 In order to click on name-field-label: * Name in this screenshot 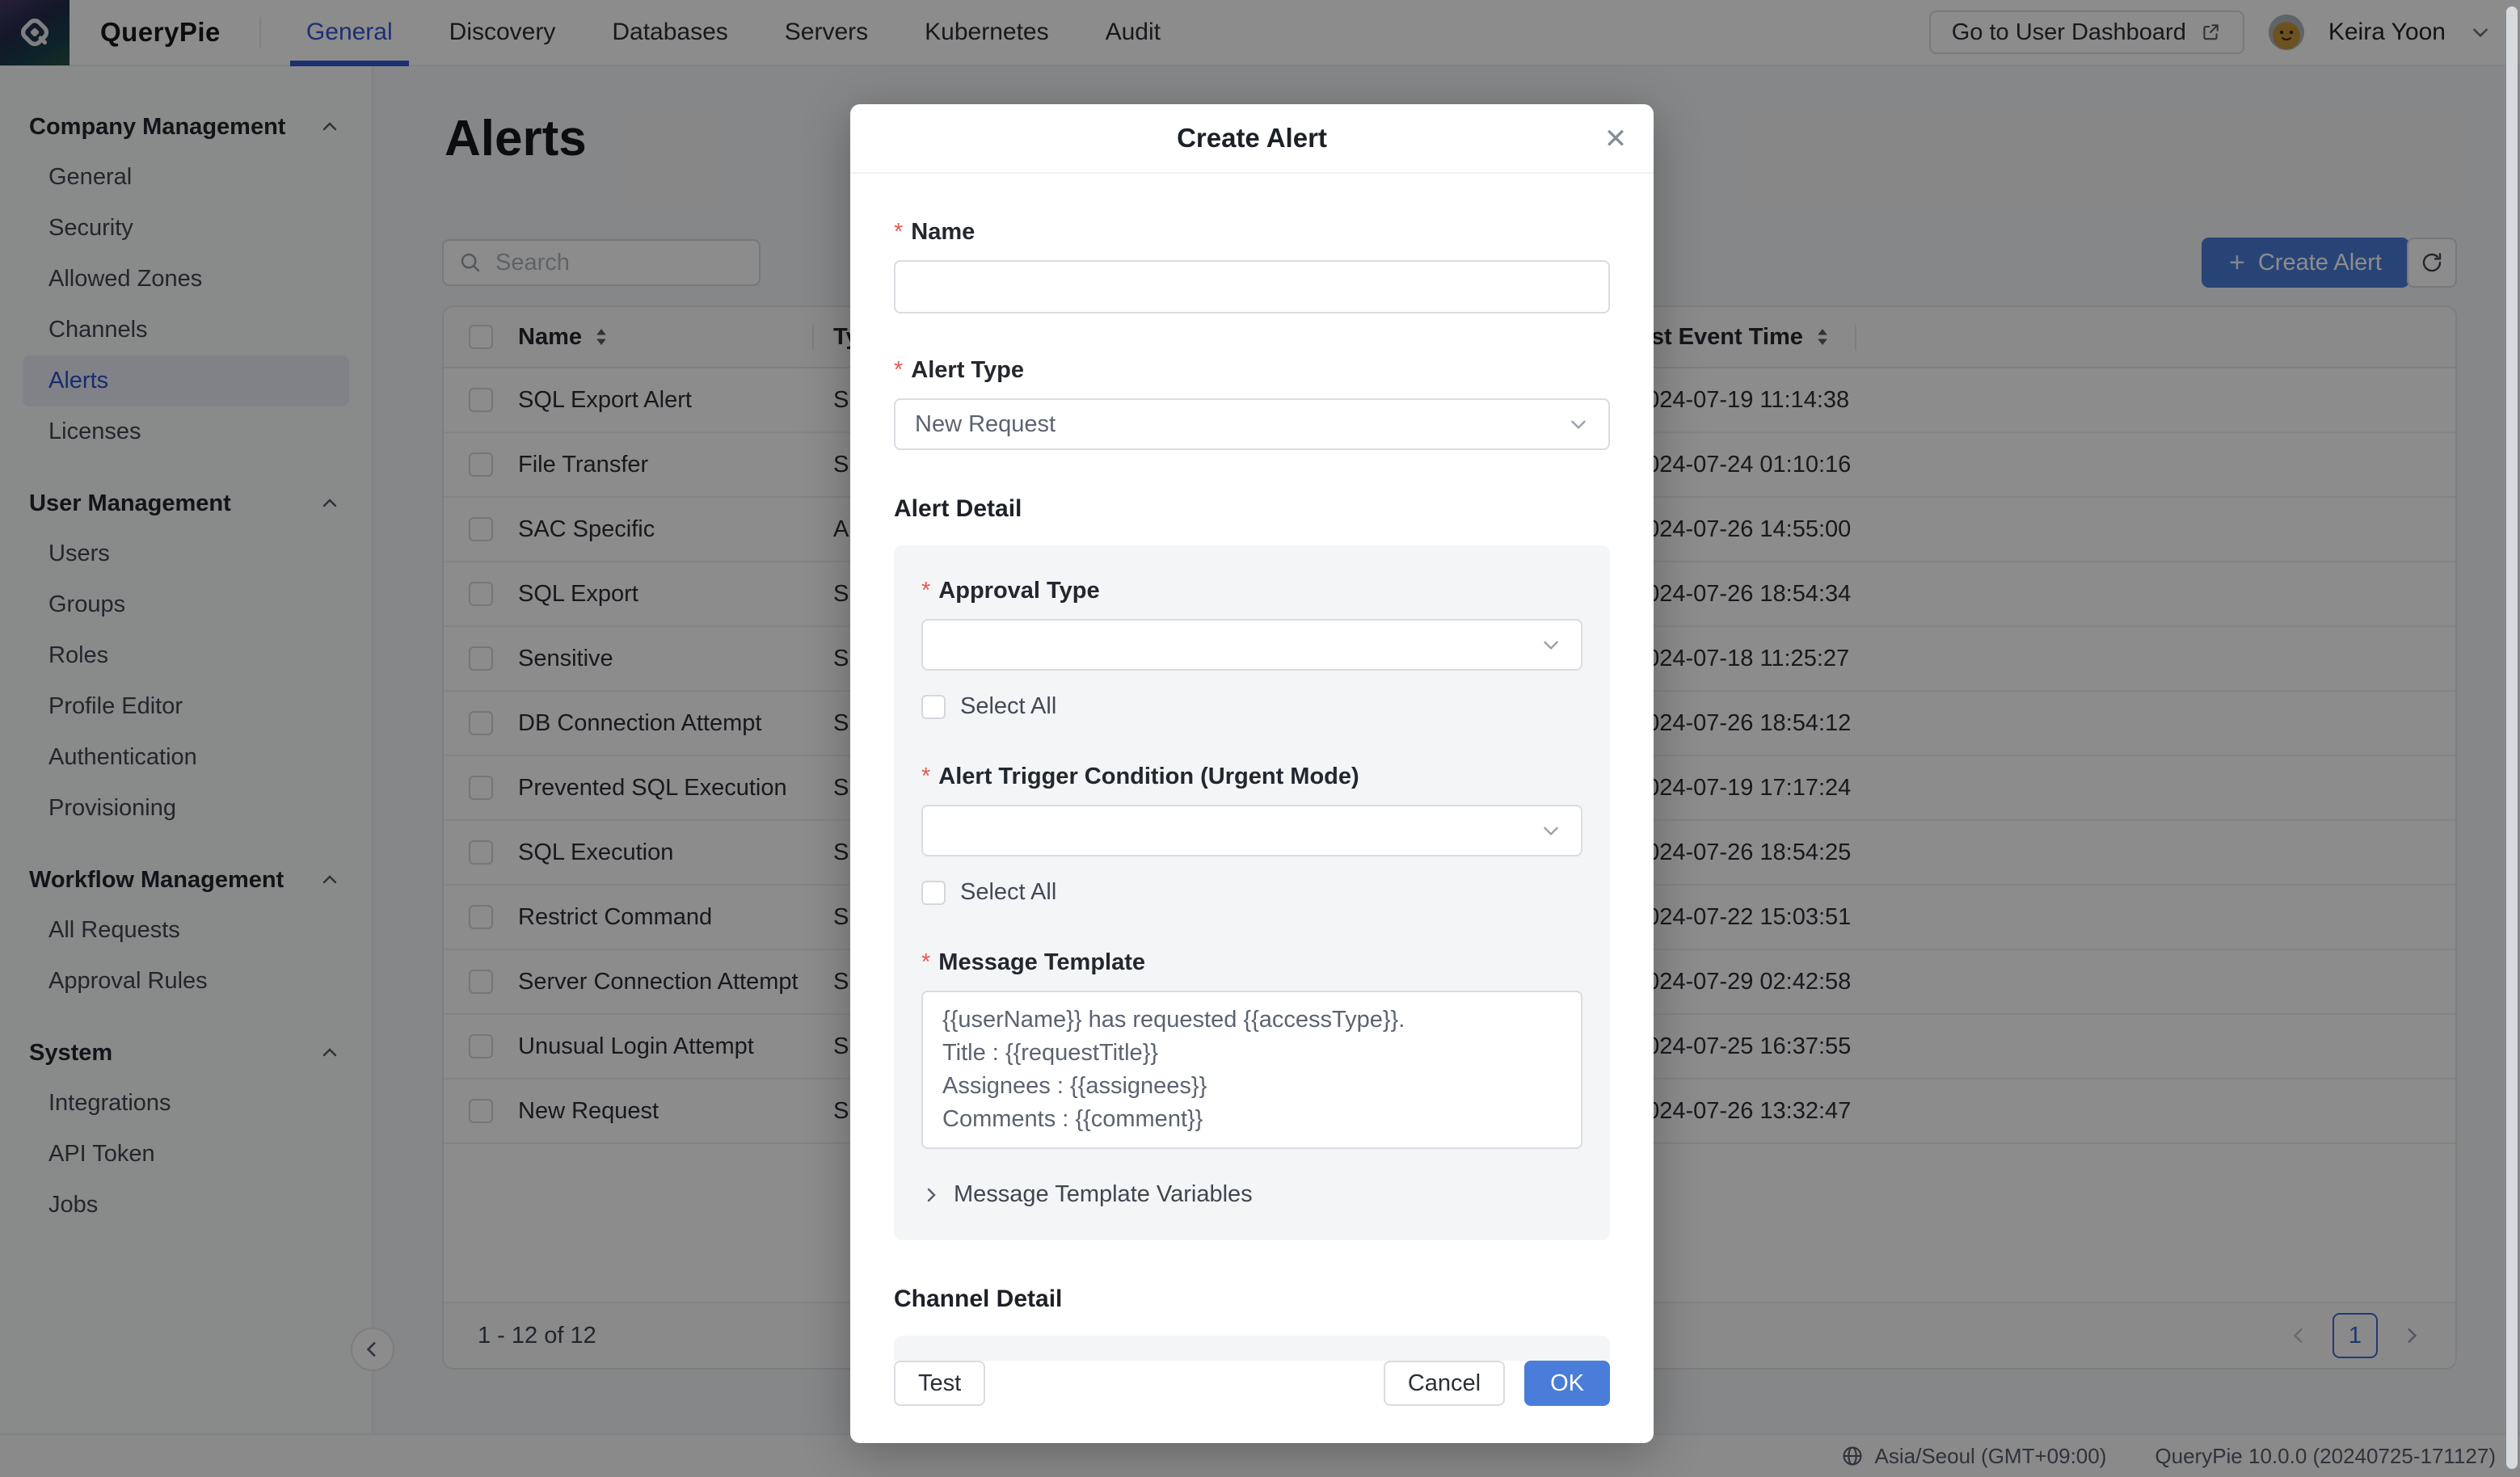, I will do `click(935, 232)`.